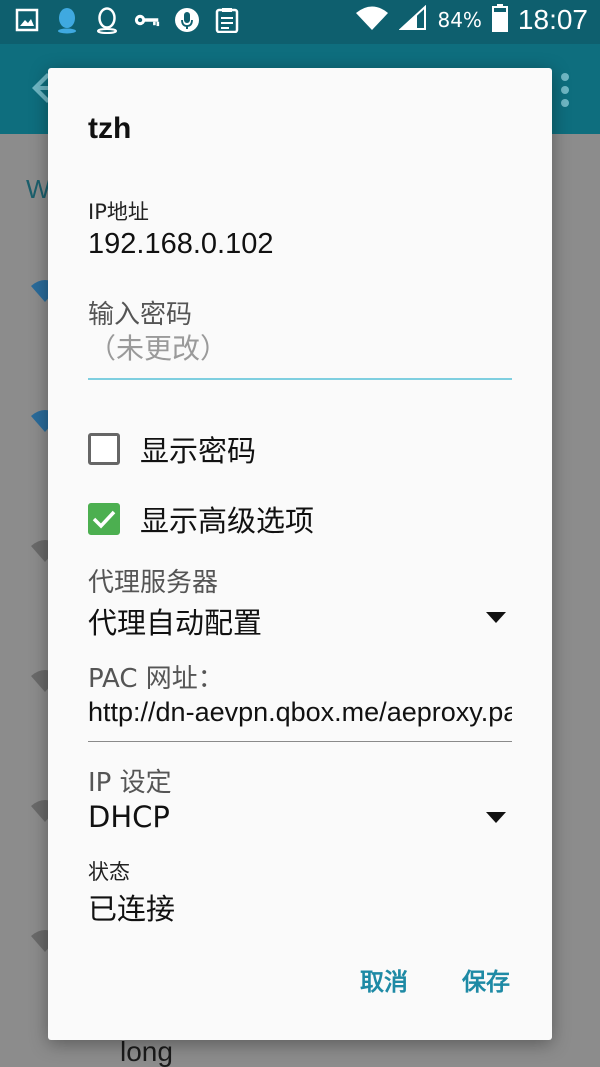 The image size is (600, 1067). Describe the element at coordinates (130, 783) in the screenshot. I see `ip-settings-label: IP 设定` at that location.